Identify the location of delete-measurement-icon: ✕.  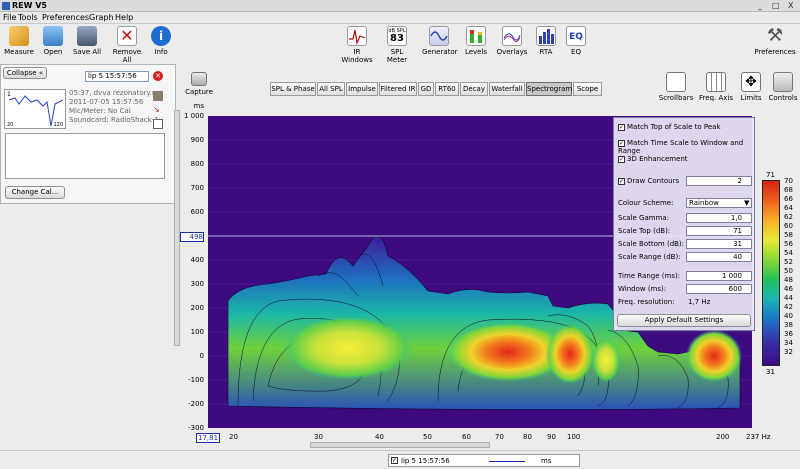
(158, 76).